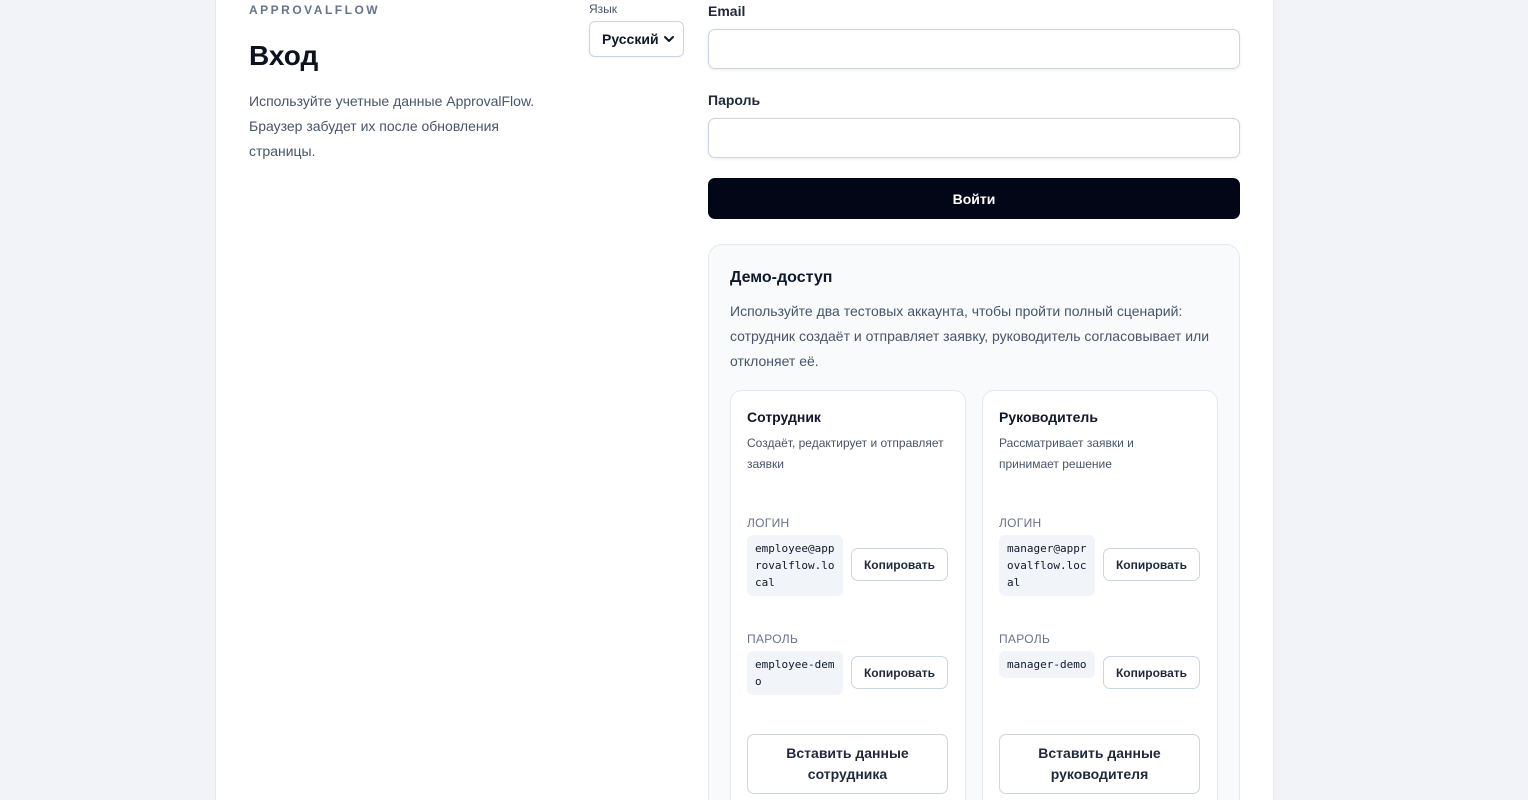 Image resolution: width=1528 pixels, height=800 pixels. I want to click on language-label: Язык, so click(603, 9).